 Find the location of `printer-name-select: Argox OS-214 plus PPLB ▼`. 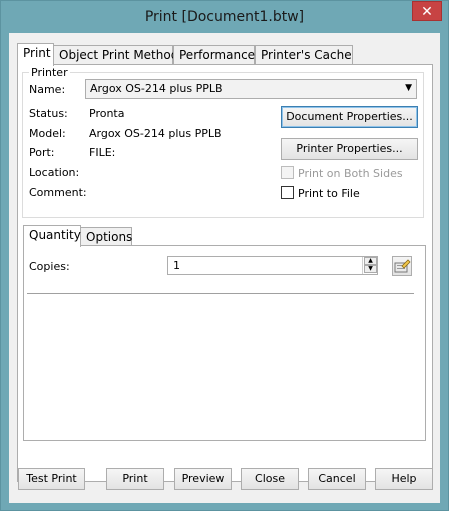

printer-name-select: Argox OS-214 plus PPLB ▼ is located at coordinates (251, 89).